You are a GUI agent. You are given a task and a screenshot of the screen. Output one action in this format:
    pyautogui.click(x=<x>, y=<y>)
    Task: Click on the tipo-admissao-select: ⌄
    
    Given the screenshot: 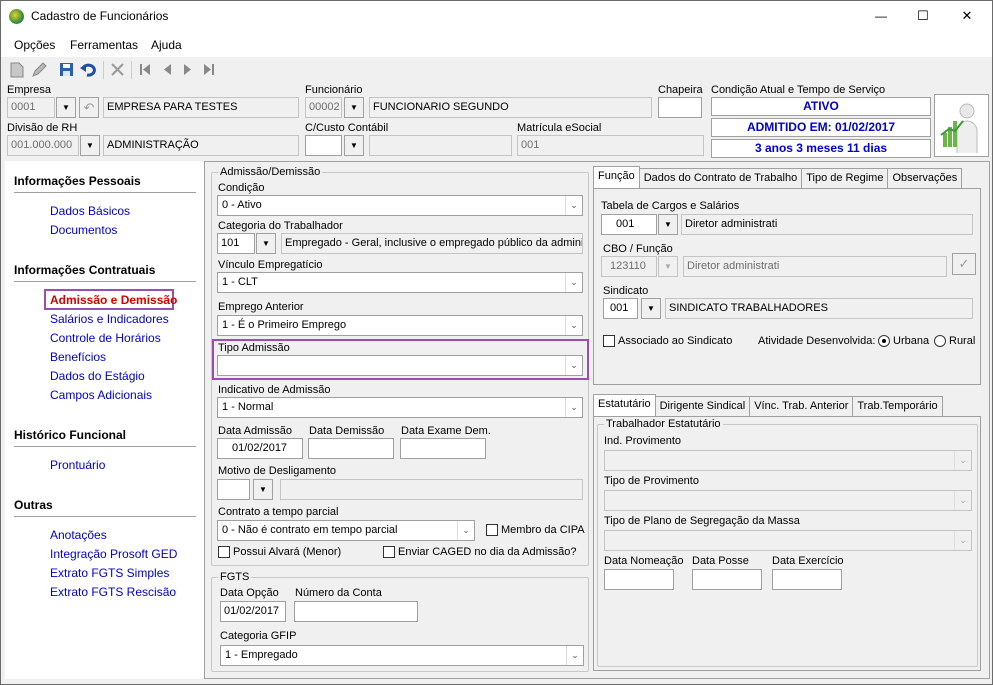 What is the action you would take?
    pyautogui.click(x=400, y=365)
    